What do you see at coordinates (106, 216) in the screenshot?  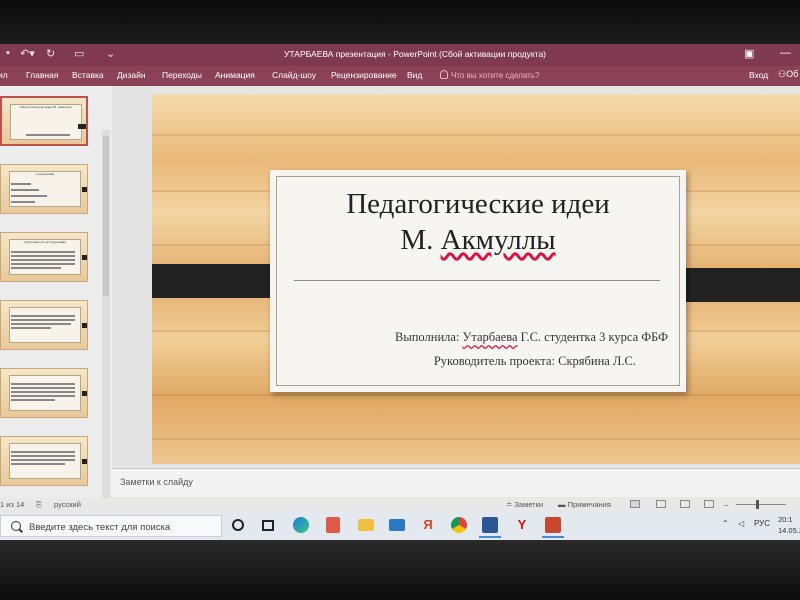 I see `scrollbar-thumb` at bounding box center [106, 216].